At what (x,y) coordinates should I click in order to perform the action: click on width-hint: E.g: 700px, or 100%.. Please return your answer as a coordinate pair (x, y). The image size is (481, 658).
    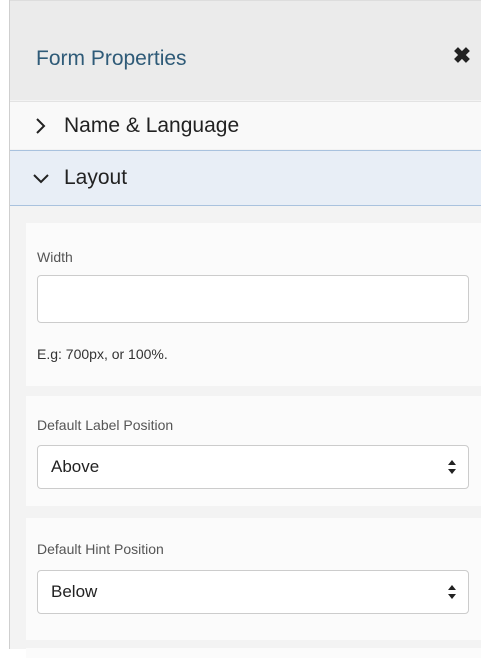
    Looking at the image, I should click on (102, 354).